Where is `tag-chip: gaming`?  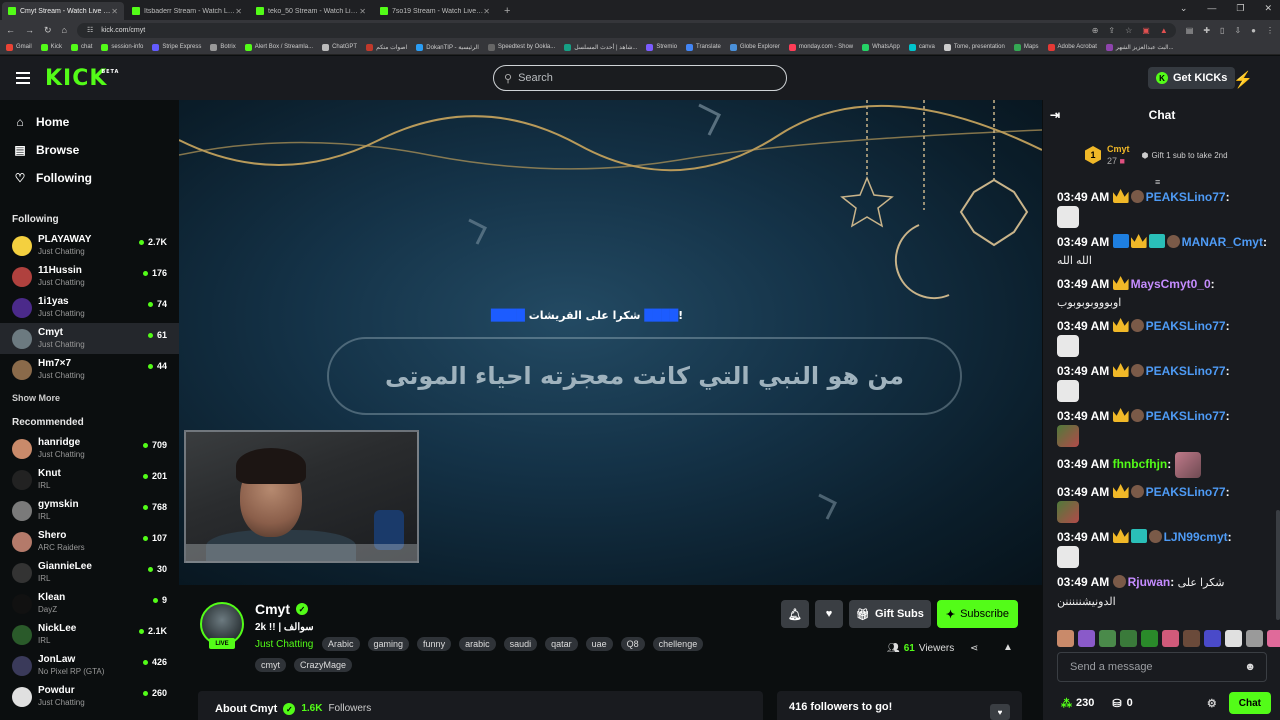
tag-chip: gaming is located at coordinates (388, 644).